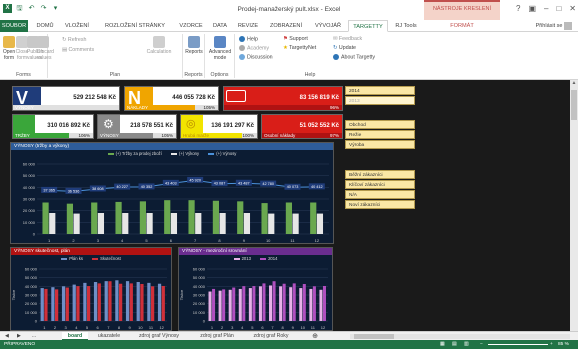 This screenshot has height=349, width=578. Describe the element at coordinates (29, 187) in the screenshot. I see `y-tick-label: 40 000` at that location.